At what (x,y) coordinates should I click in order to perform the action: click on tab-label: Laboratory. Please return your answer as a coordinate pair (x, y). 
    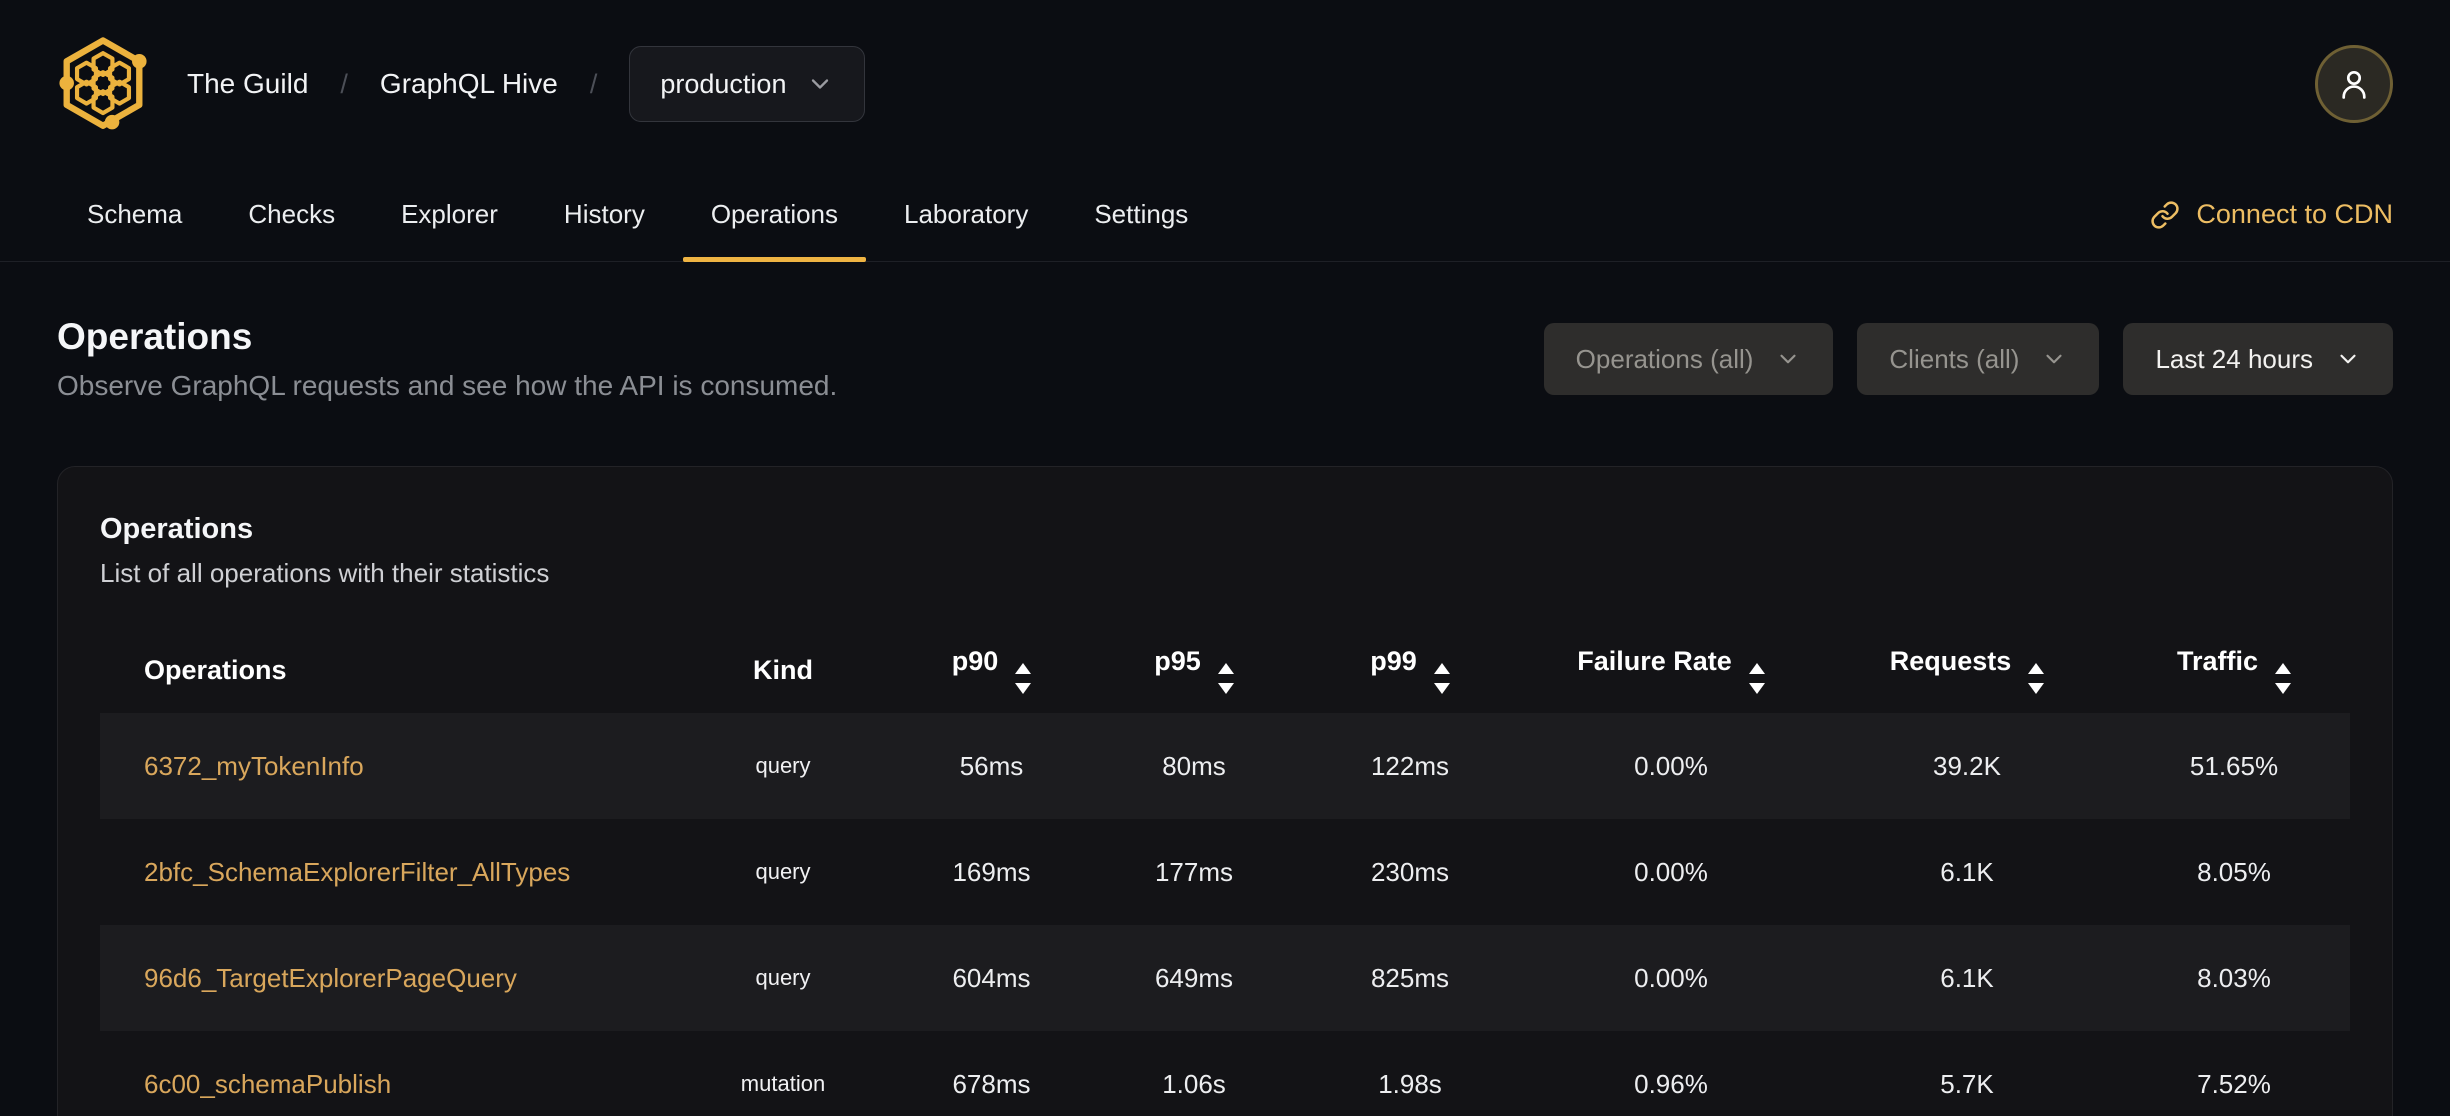
    Looking at the image, I should click on (966, 214).